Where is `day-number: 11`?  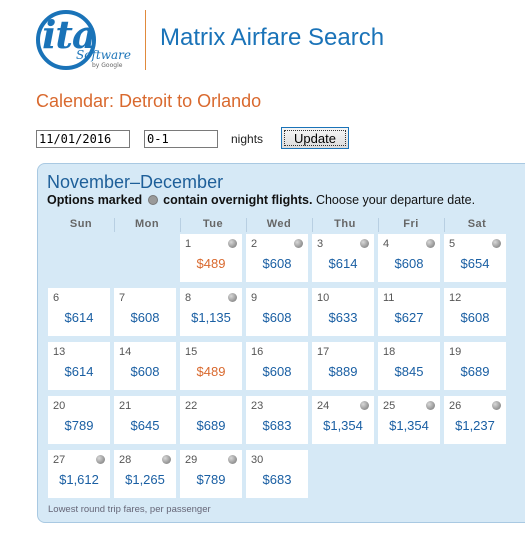
day-number: 11 is located at coordinates (389, 298).